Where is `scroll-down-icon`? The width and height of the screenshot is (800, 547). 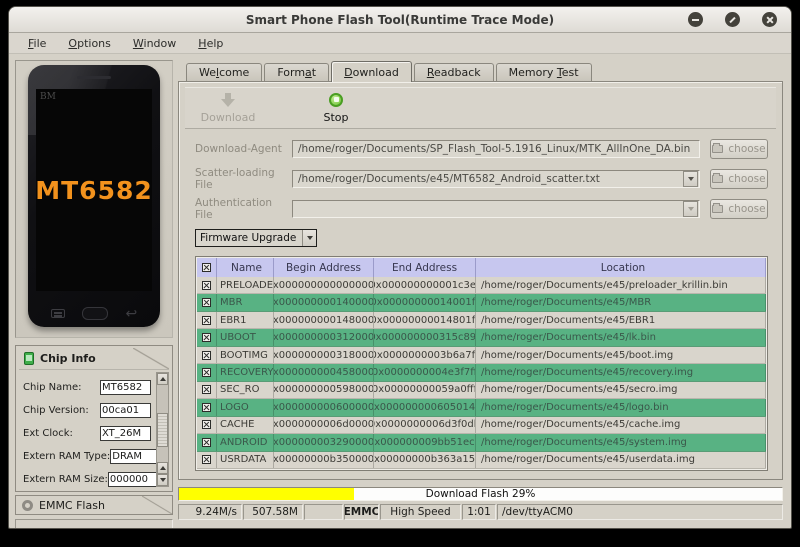 scroll-down-icon is located at coordinates (162, 480).